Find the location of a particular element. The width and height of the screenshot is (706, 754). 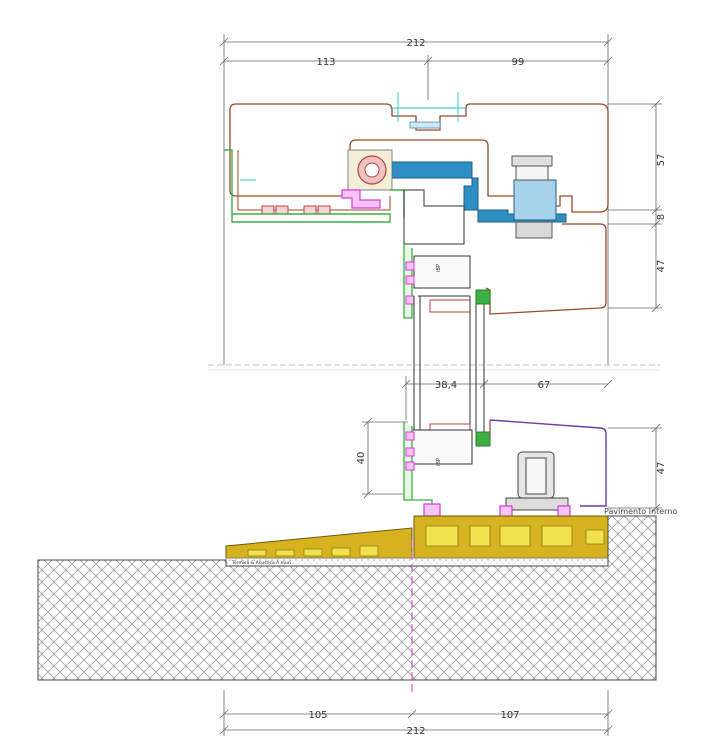

dim-mid-right: 67 is located at coordinates (544, 385).